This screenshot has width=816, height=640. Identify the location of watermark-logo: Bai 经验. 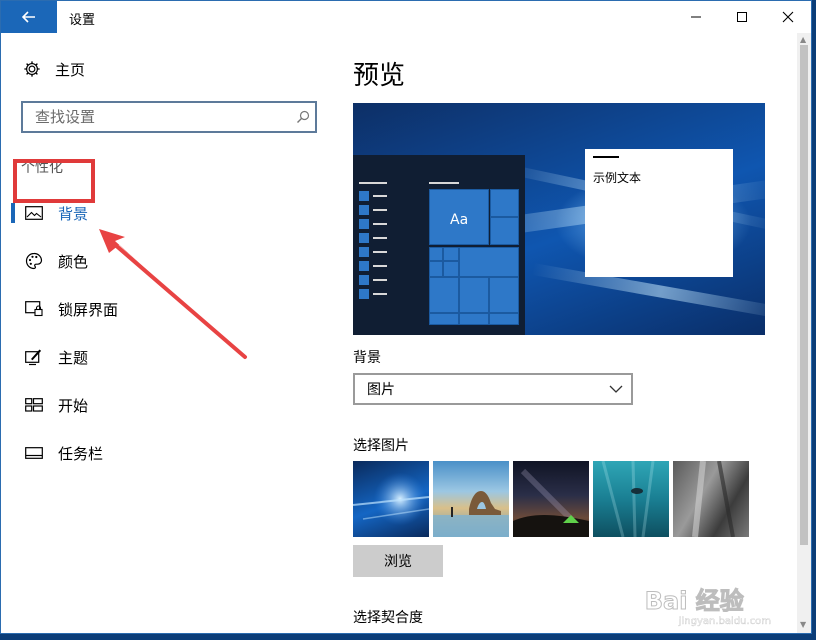
(694, 601).